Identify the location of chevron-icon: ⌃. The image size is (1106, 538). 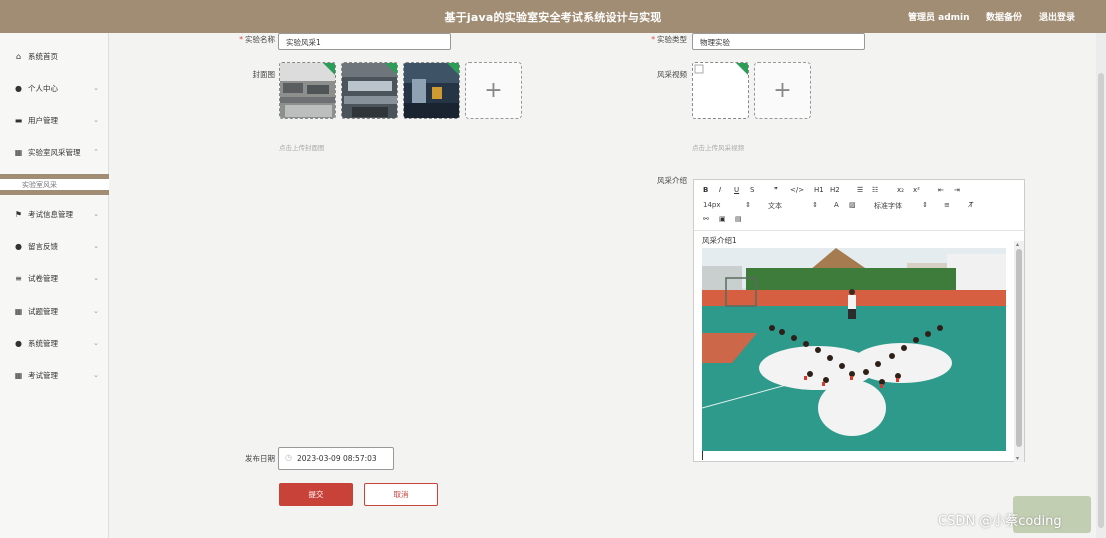
(96, 152).